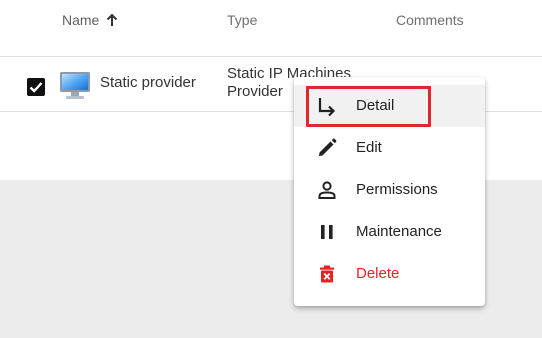  Describe the element at coordinates (327, 232) in the screenshot. I see `pause-icon` at that location.